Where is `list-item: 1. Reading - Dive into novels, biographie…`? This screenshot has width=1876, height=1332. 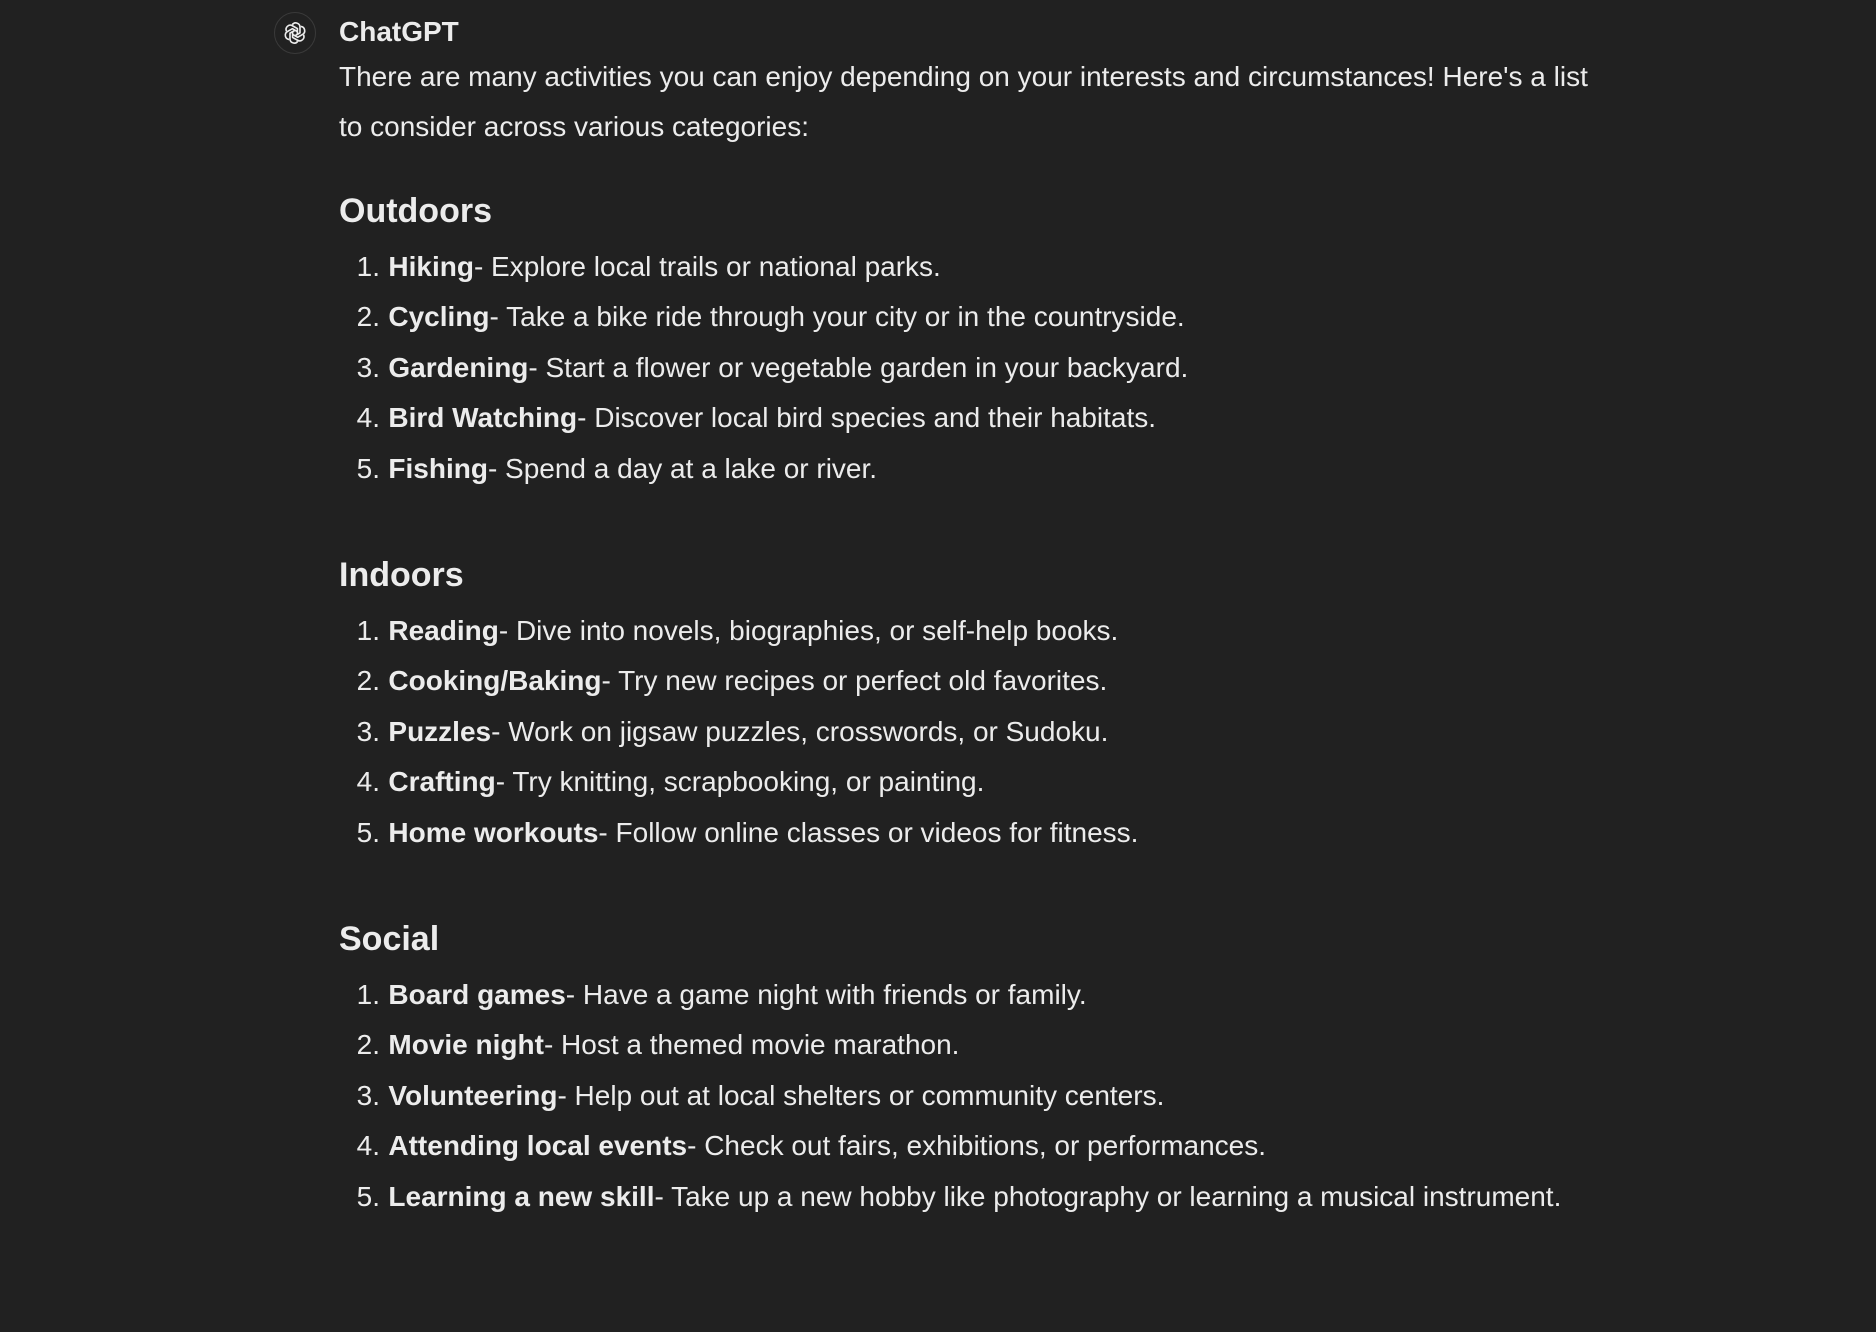
list-item: 1. Reading - Dive into novels, biographie… is located at coordinates (966, 631).